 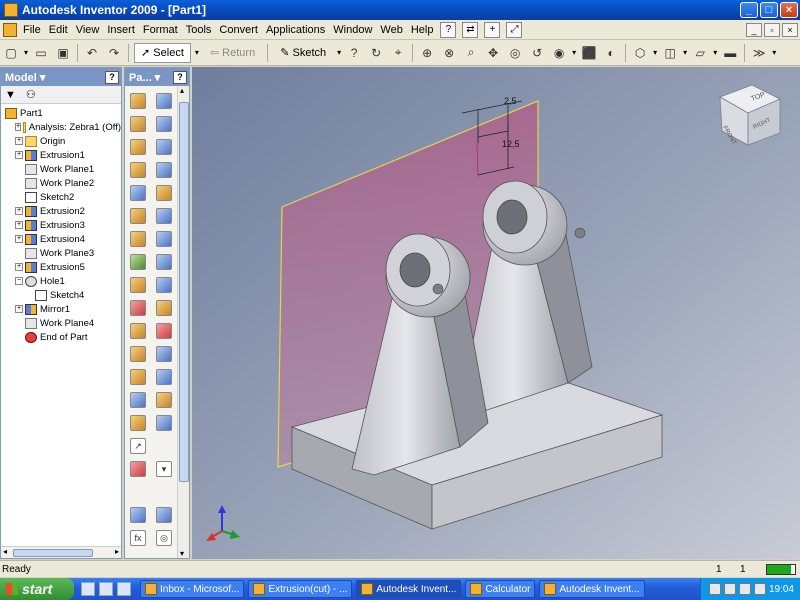 What do you see at coordinates (157, 77) in the screenshot?
I see `panel-bar-header: Pa... ▾ ?` at bounding box center [157, 77].